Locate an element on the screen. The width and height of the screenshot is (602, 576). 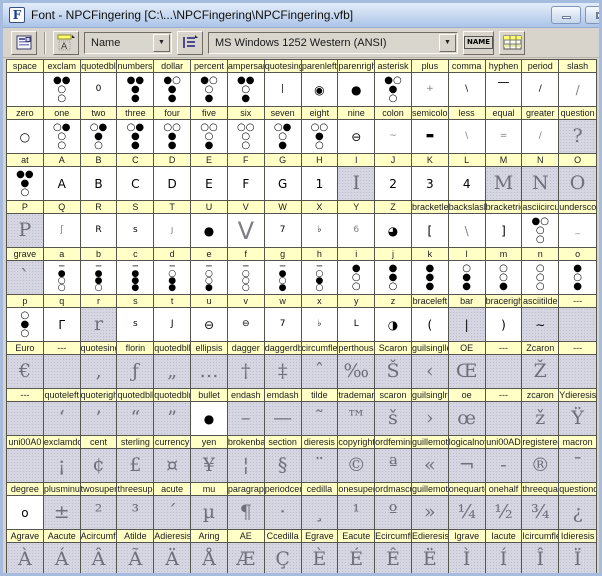
glyph-cell-yen: yen ¥ is located at coordinates (209, 459).